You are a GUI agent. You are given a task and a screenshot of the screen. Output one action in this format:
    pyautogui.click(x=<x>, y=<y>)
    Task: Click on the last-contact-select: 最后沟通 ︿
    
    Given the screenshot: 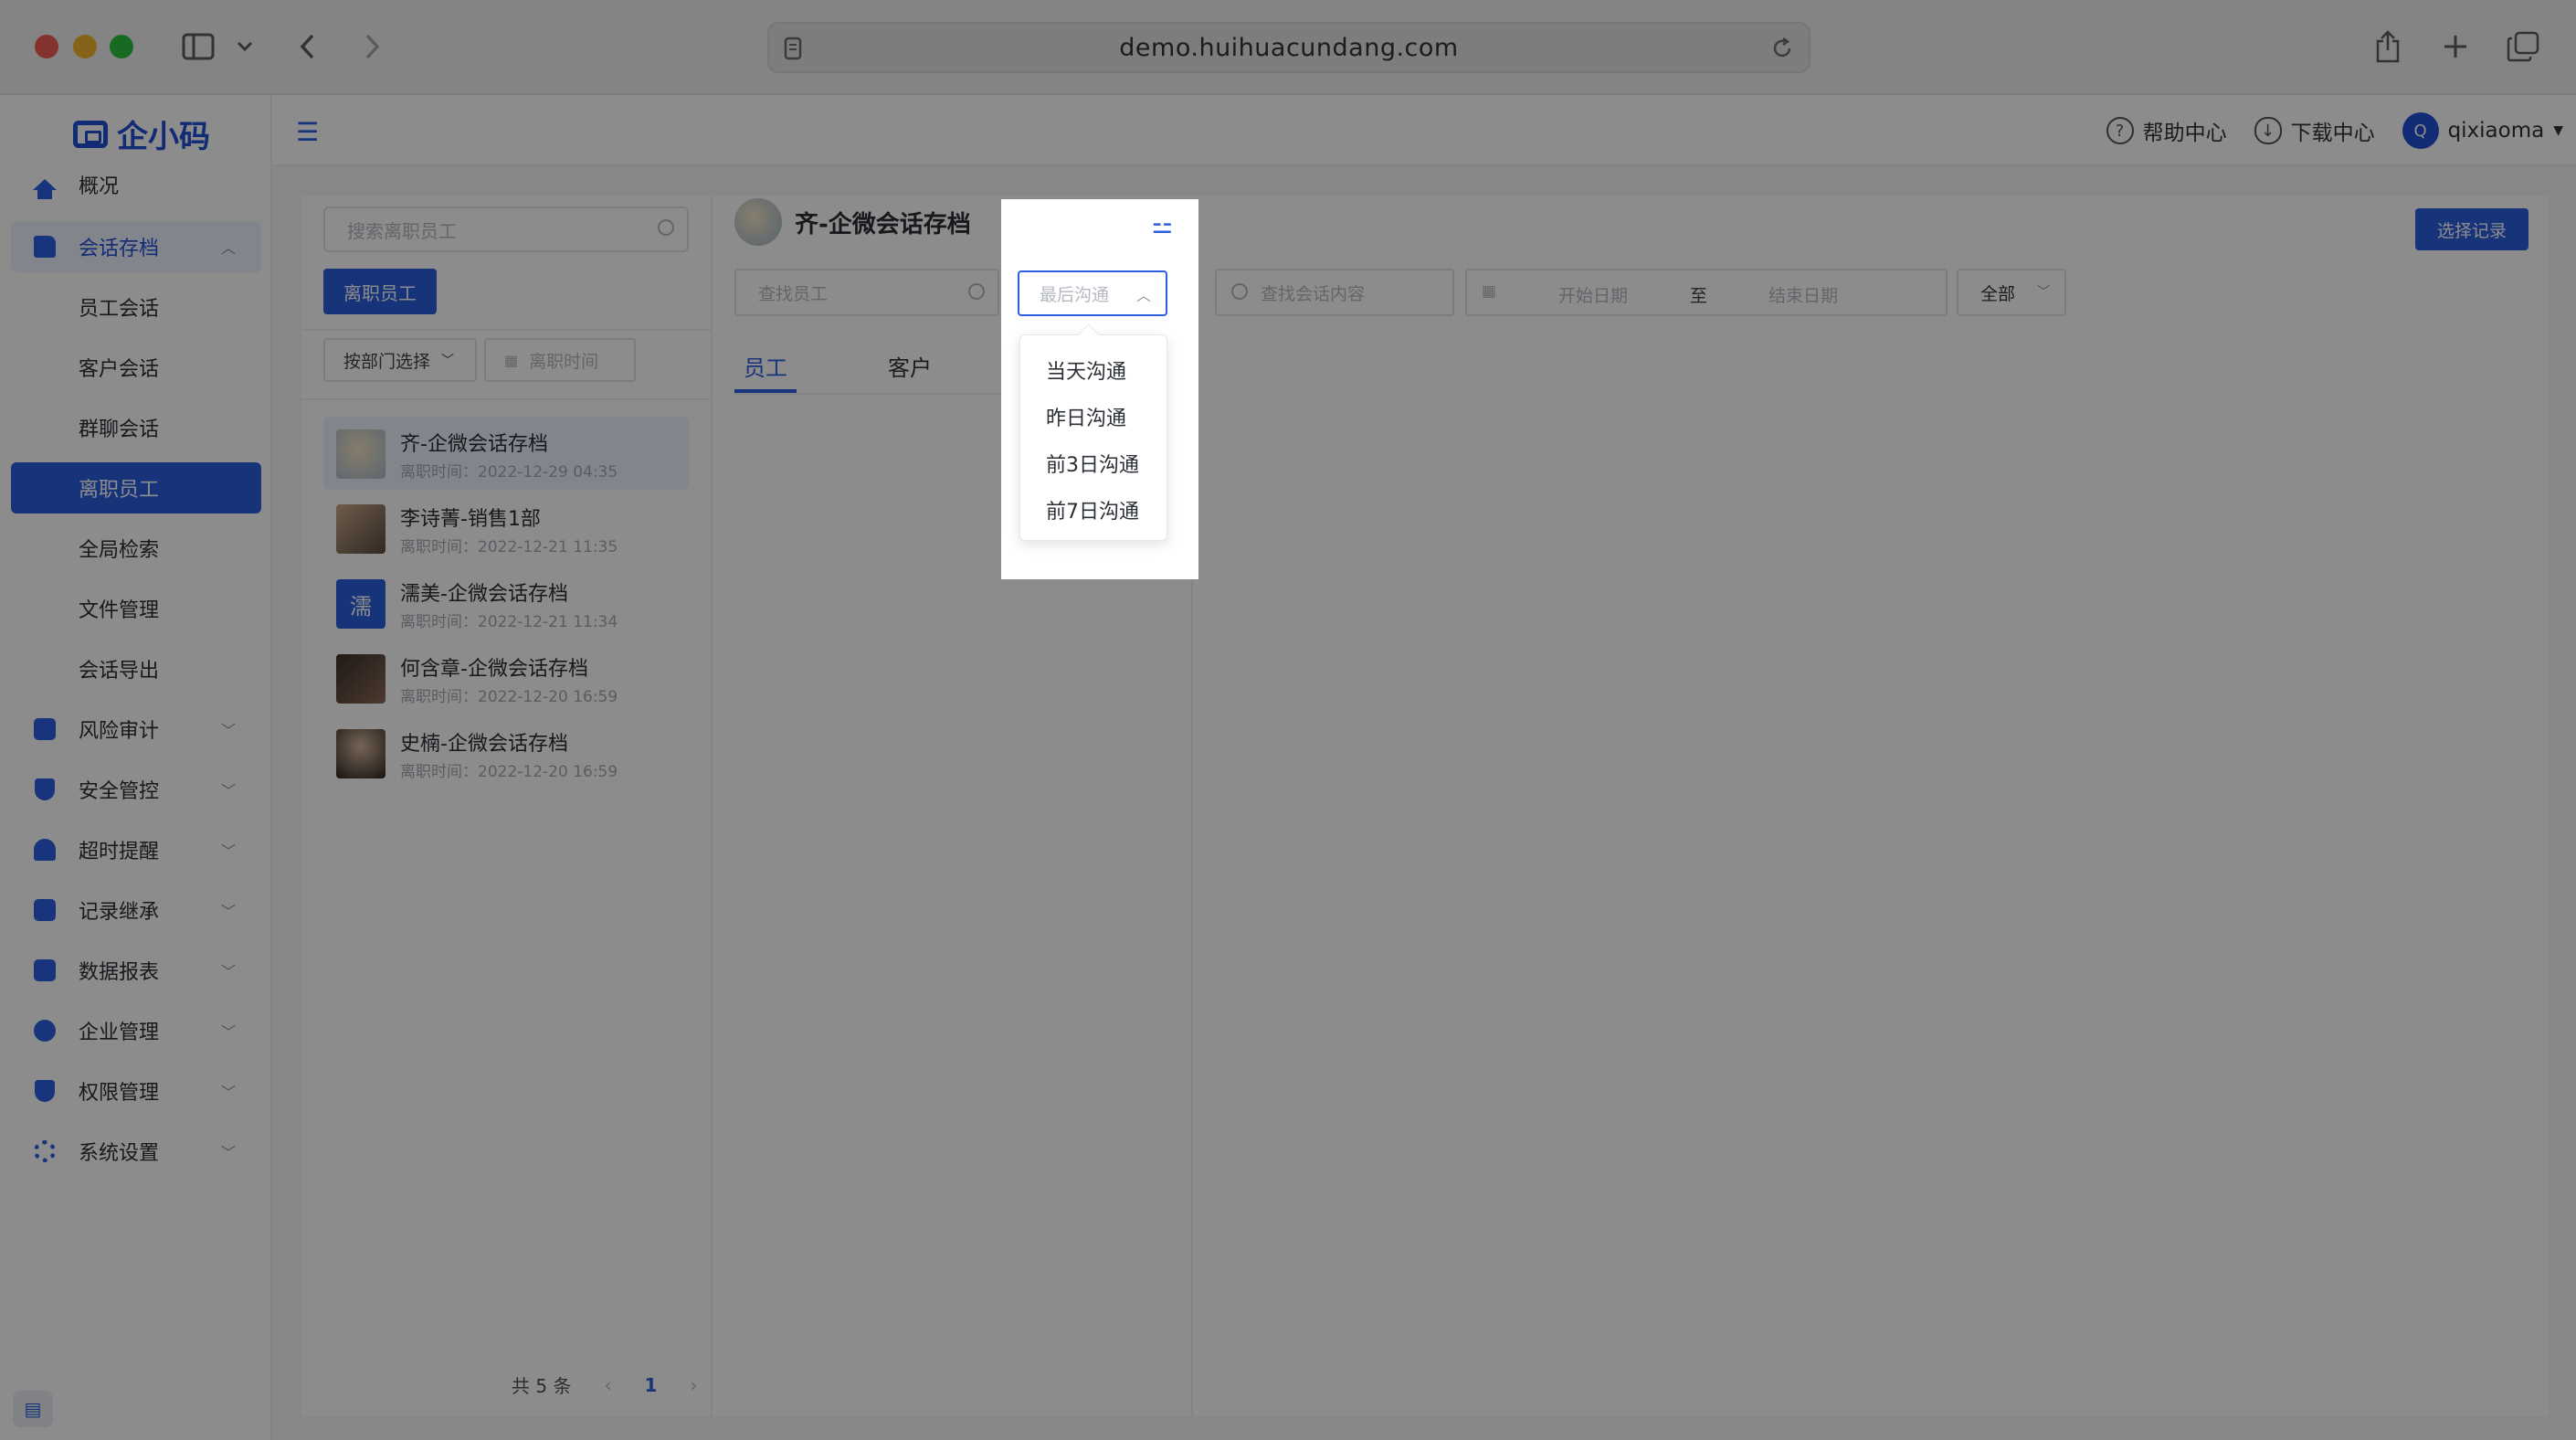 What is the action you would take?
    pyautogui.click(x=1092, y=293)
    